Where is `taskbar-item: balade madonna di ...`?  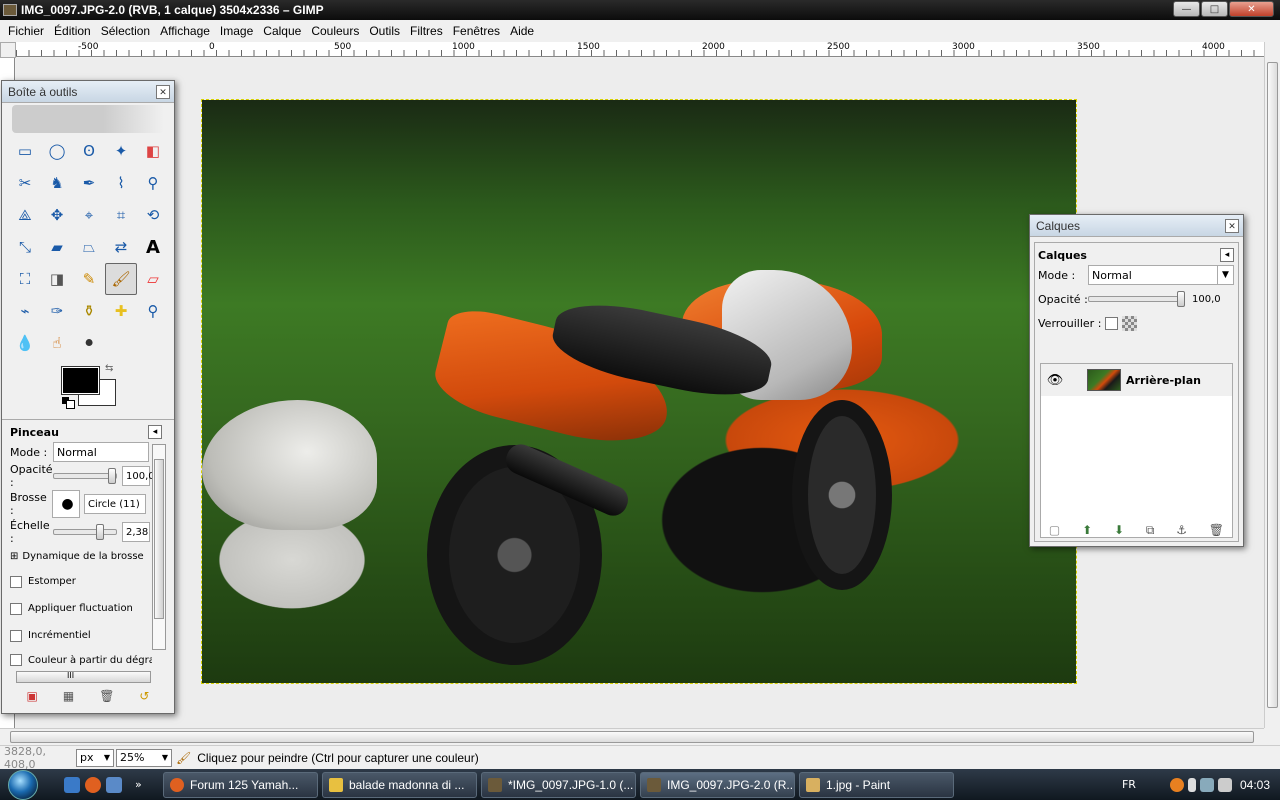 taskbar-item: balade madonna di ... is located at coordinates (399, 784).